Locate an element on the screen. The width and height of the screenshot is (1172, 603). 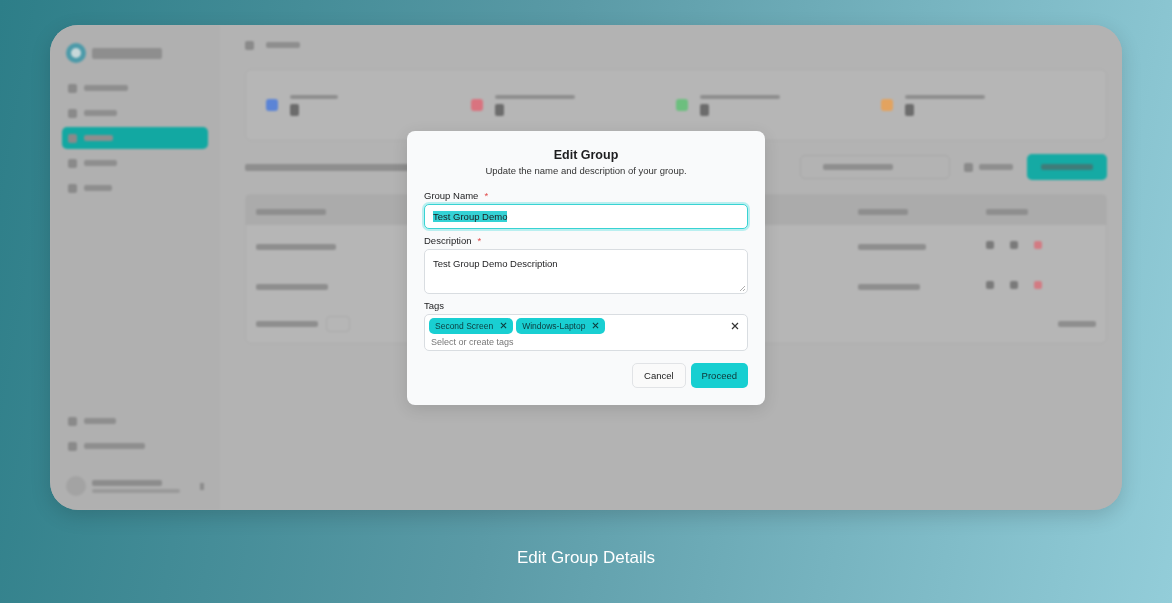
field-label: Tags is located at coordinates (434, 305).